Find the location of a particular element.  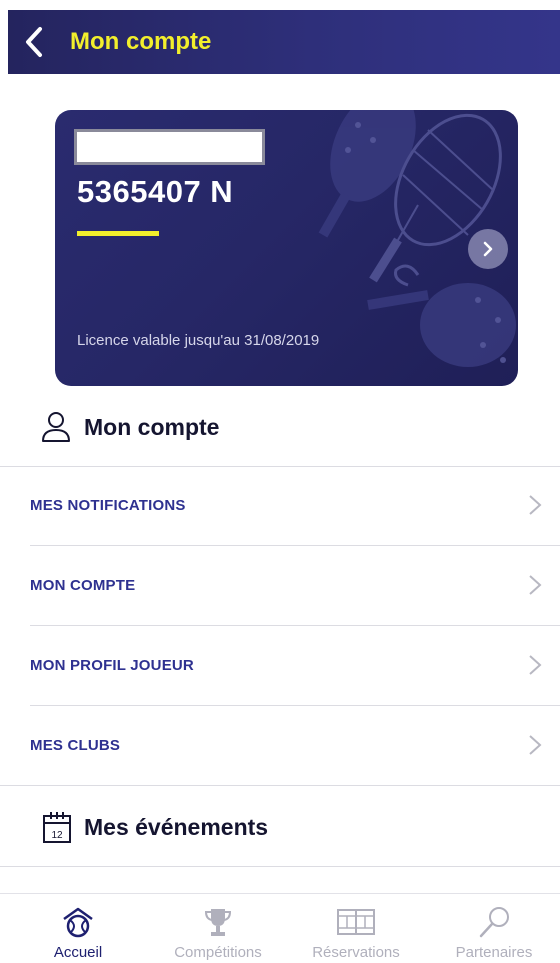

tab-label: Réservations is located at coordinates (356, 952).